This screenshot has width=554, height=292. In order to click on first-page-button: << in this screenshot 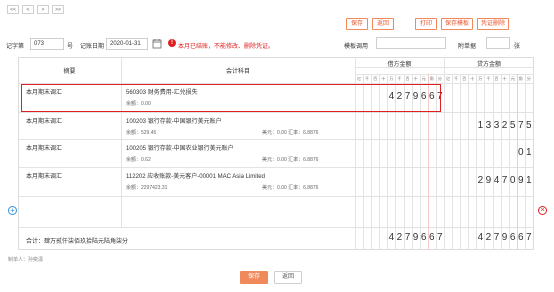, I will do `click(13, 9)`.